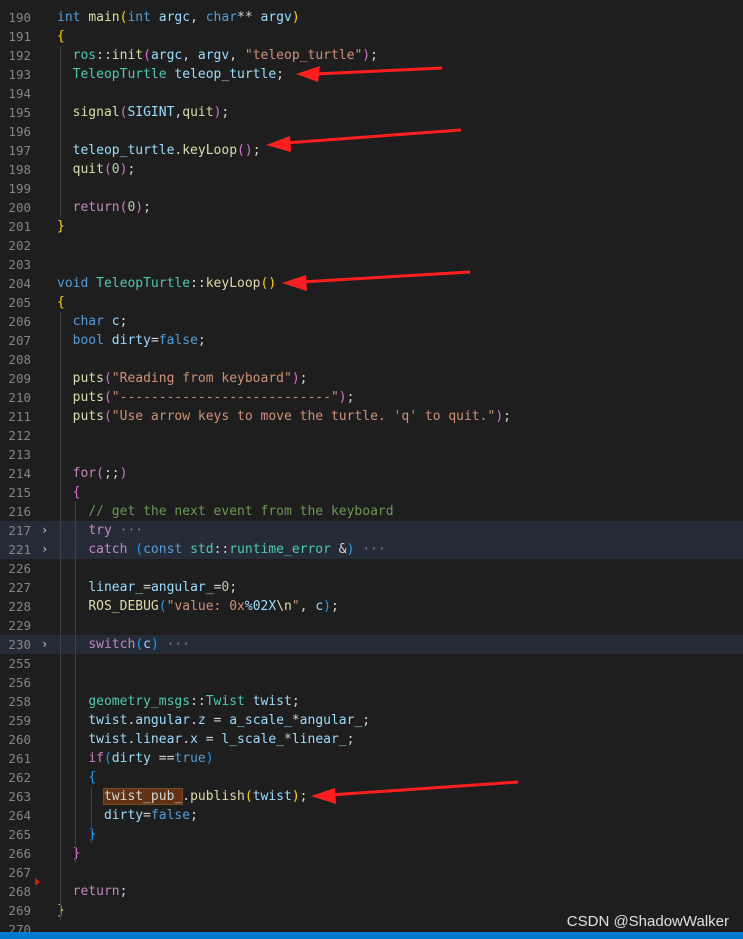 The width and height of the screenshot is (743, 939). I want to click on watermark: CSDN @ShadowWalker, so click(647, 921).